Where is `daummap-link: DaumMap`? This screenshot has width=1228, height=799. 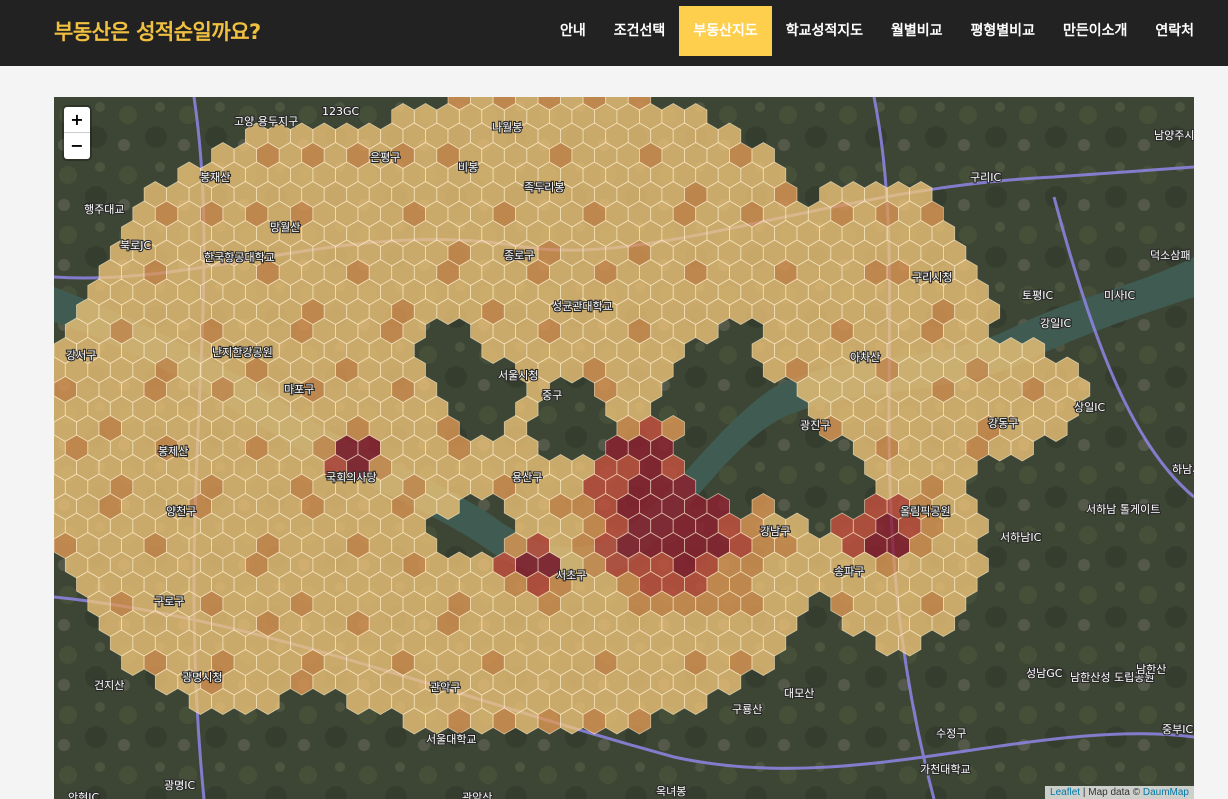 daummap-link: DaumMap is located at coordinates (1166, 792).